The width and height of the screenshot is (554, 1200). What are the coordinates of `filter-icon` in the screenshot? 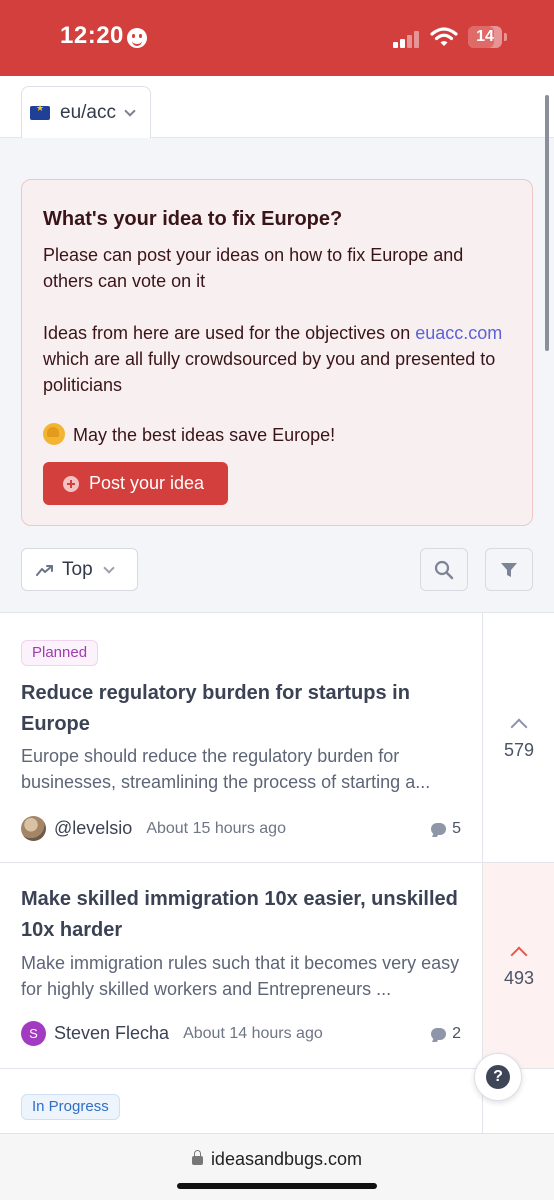 It's located at (509, 569).